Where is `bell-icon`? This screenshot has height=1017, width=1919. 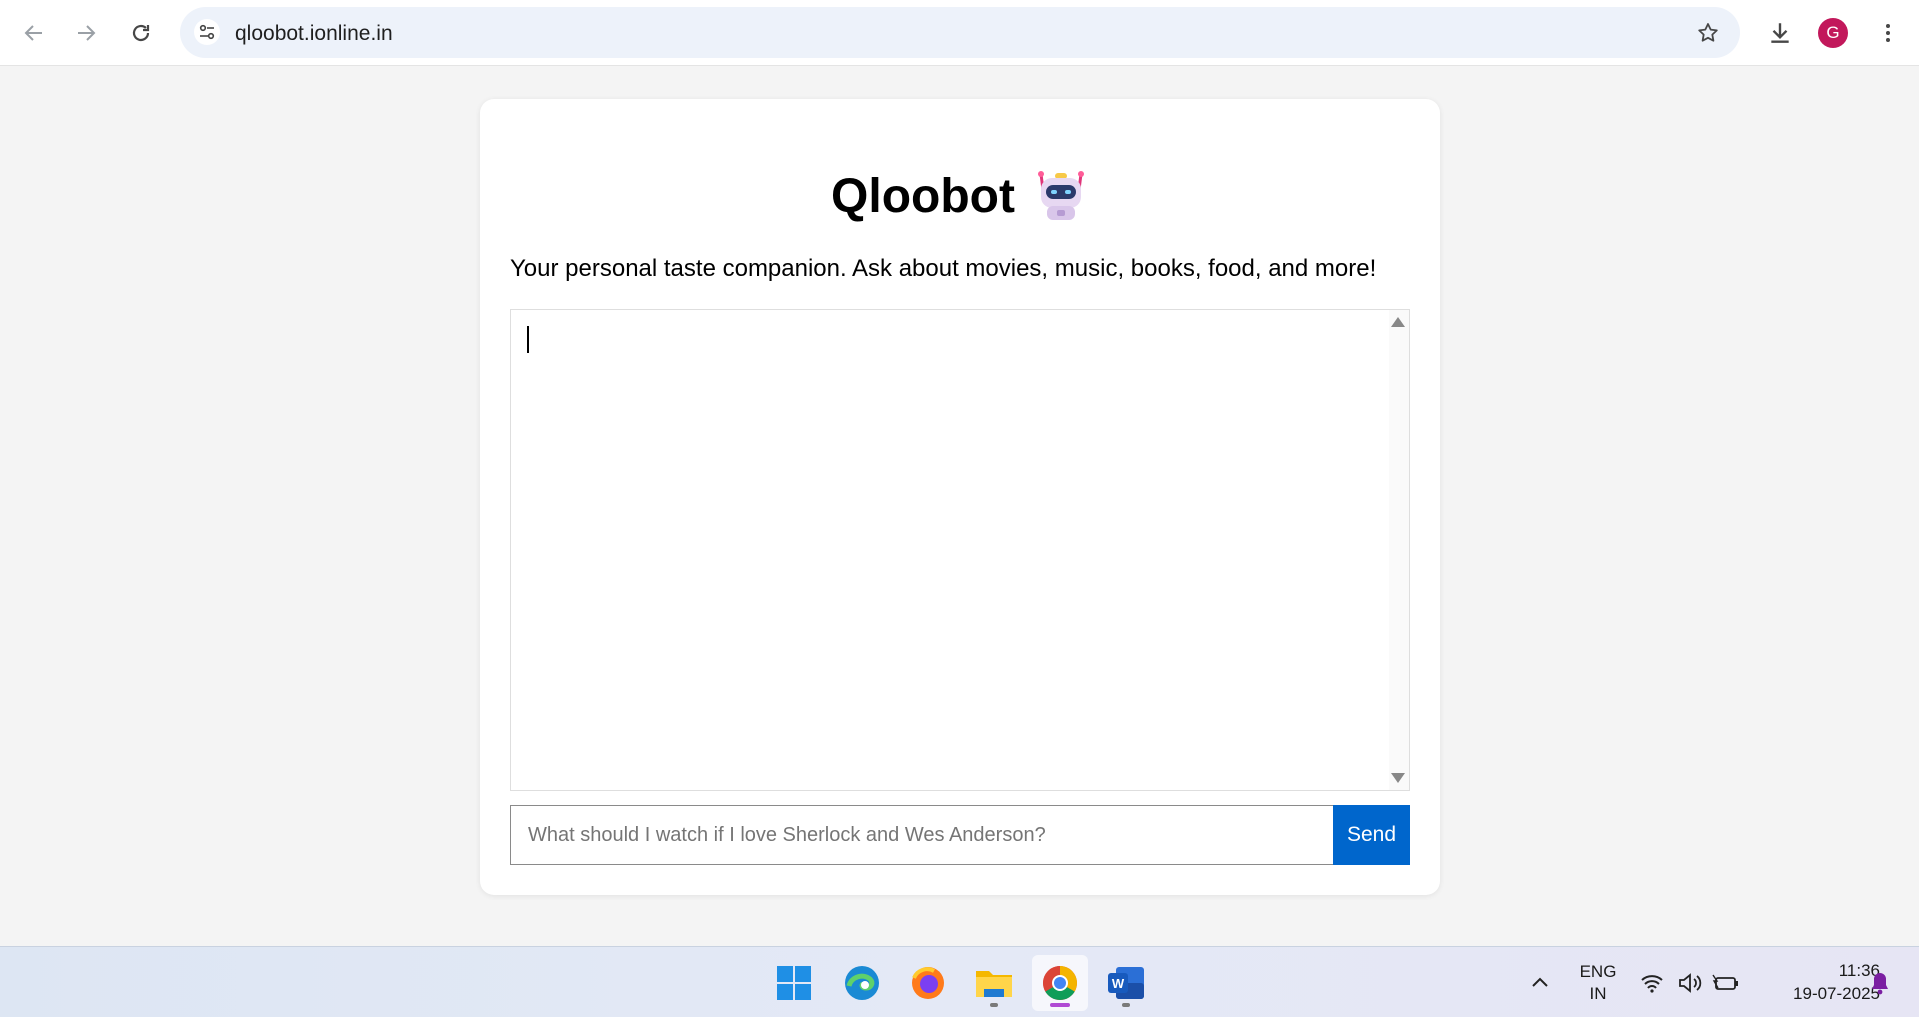 bell-icon is located at coordinates (1880, 984).